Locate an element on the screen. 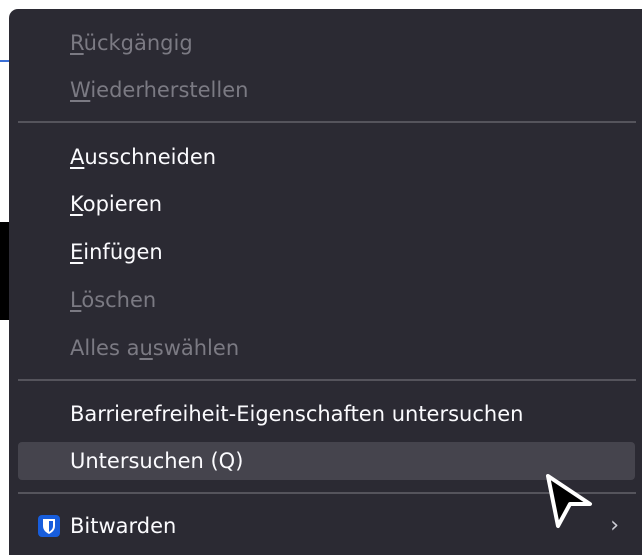 This screenshot has width=642, height=555. accesskey: E is located at coordinates (77, 252).